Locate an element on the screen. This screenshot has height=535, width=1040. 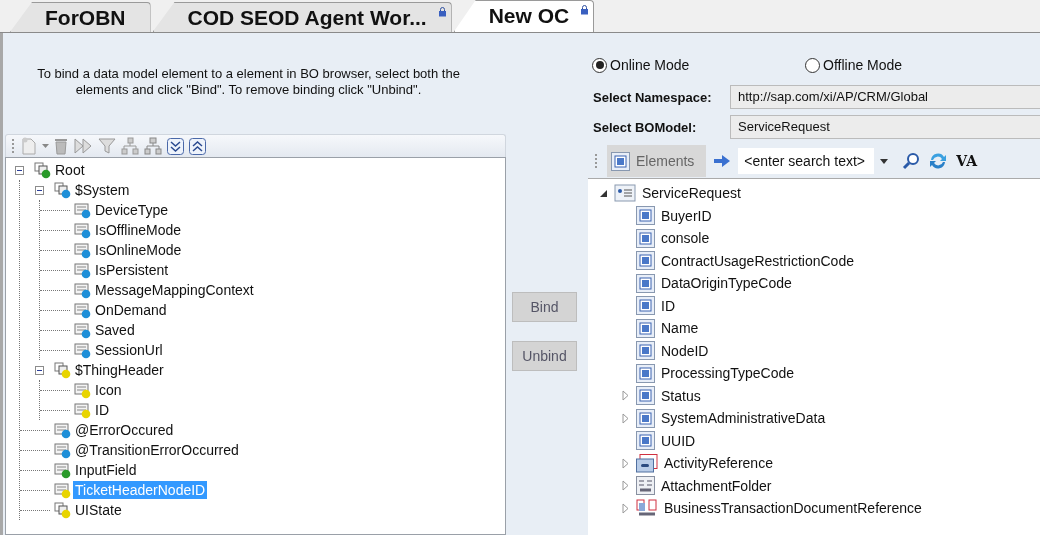
tree-item: IsPersistent is located at coordinates (132, 270).